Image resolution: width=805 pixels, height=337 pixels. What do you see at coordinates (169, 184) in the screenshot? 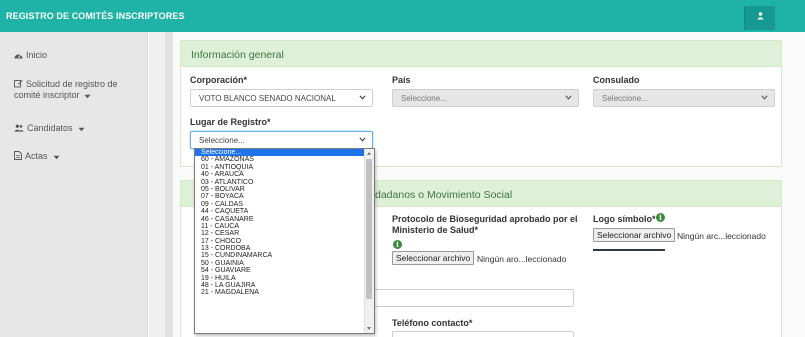
I see `page-scrollbar` at bounding box center [169, 184].